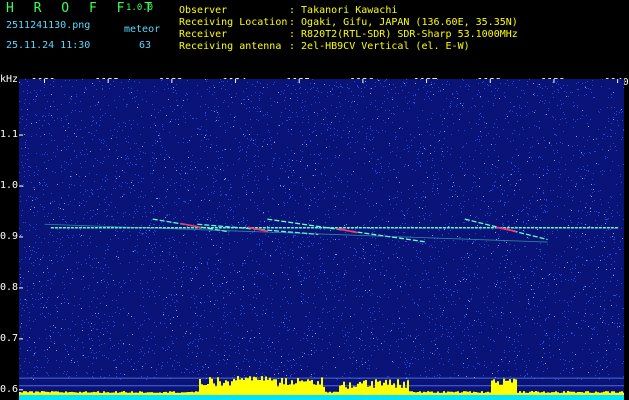 The height and width of the screenshot is (400, 629). I want to click on y-tick-label: 0.6, so click(9, 389).